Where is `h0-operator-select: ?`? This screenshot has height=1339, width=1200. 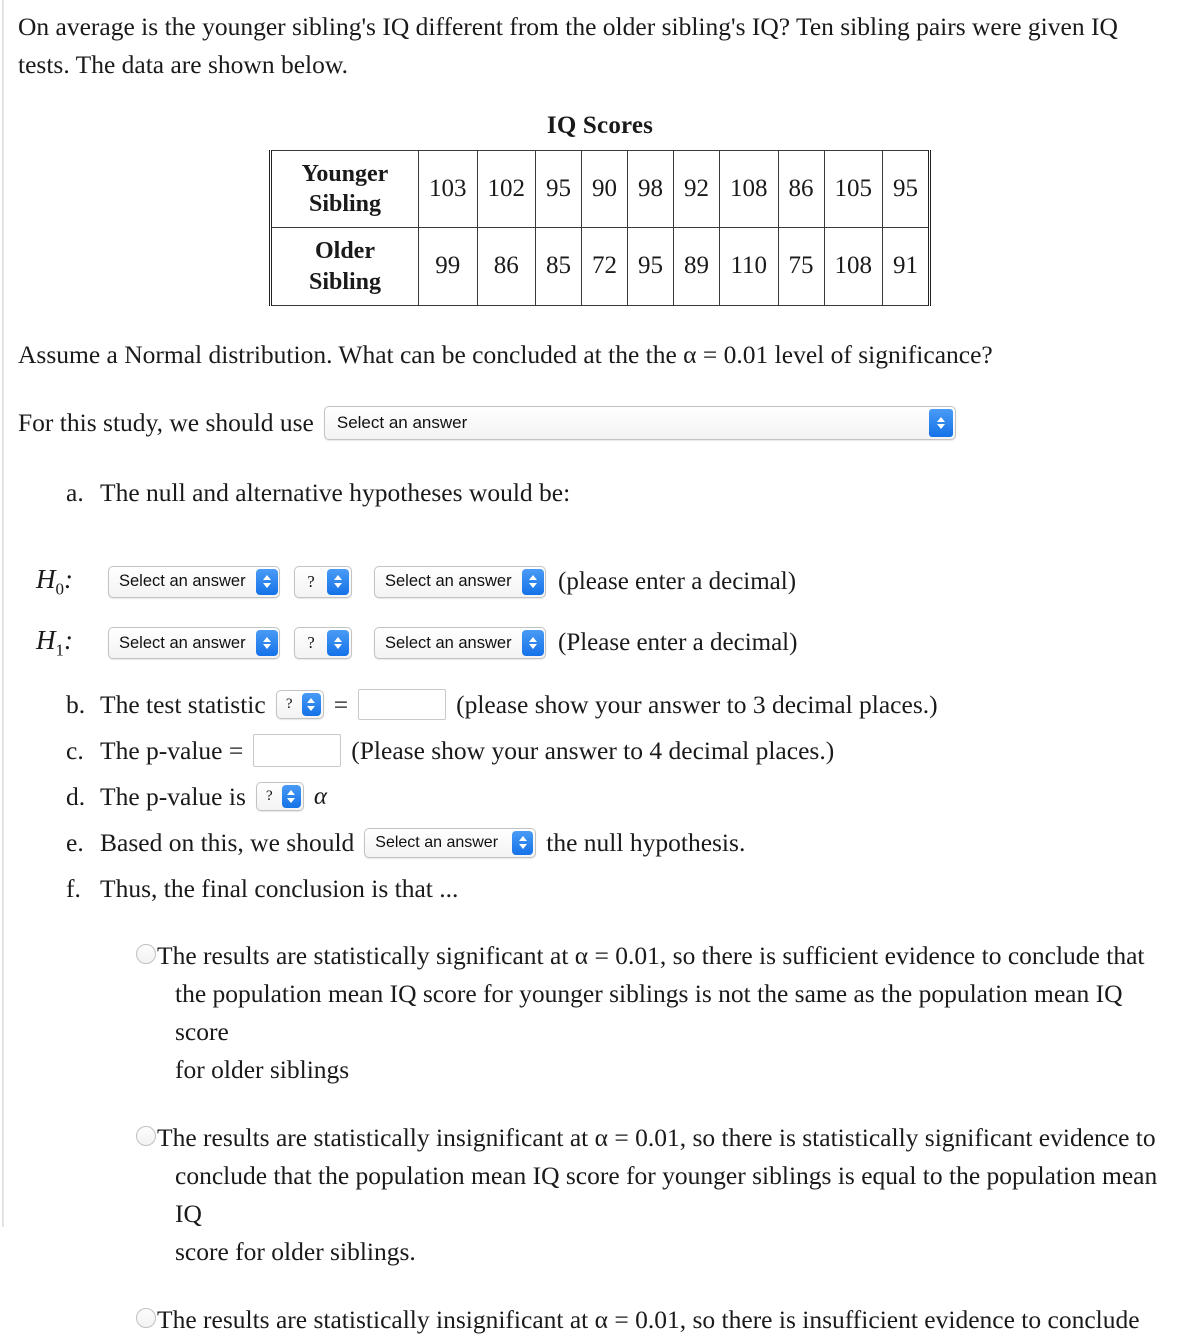 h0-operator-select: ? is located at coordinates (323, 581).